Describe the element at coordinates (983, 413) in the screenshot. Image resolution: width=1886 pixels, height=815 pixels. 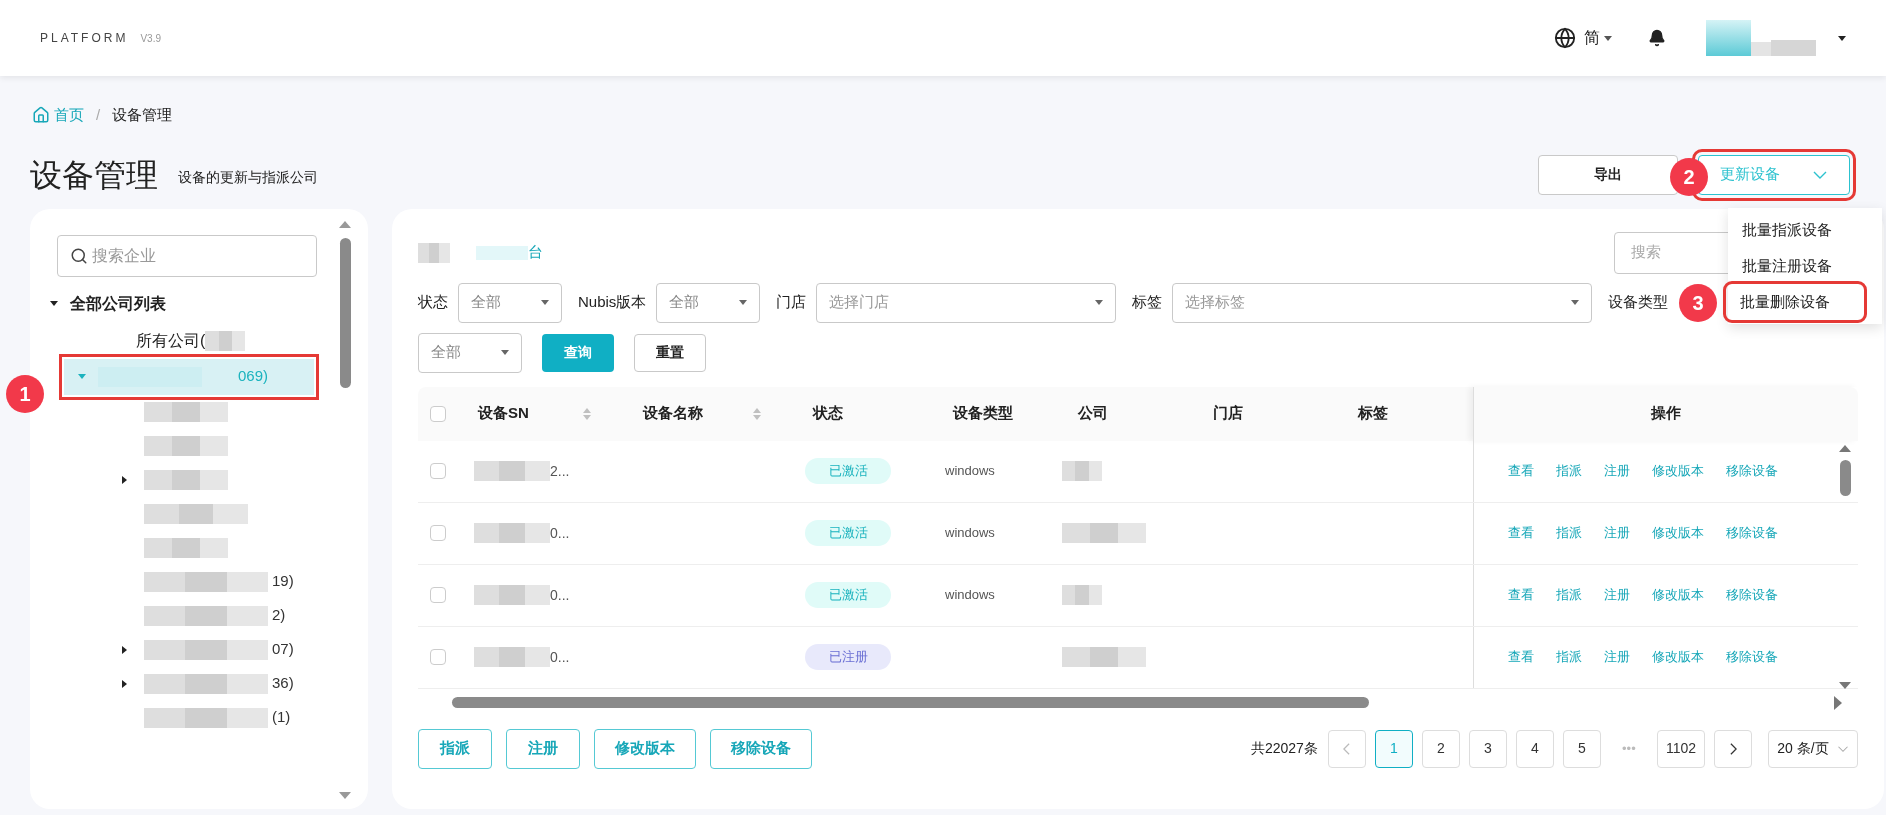
I see `column-header: 设备类型` at that location.